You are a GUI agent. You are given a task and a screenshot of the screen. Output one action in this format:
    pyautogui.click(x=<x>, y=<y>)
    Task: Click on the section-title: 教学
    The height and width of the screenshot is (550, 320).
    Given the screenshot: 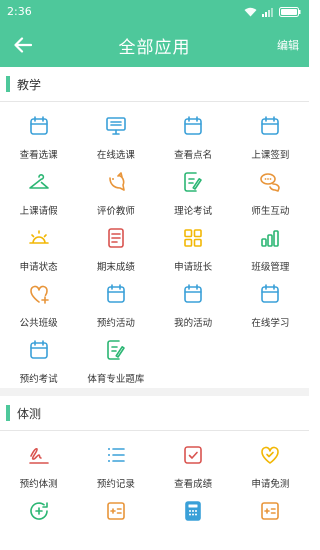 What is the action you would take?
    pyautogui.click(x=29, y=84)
    